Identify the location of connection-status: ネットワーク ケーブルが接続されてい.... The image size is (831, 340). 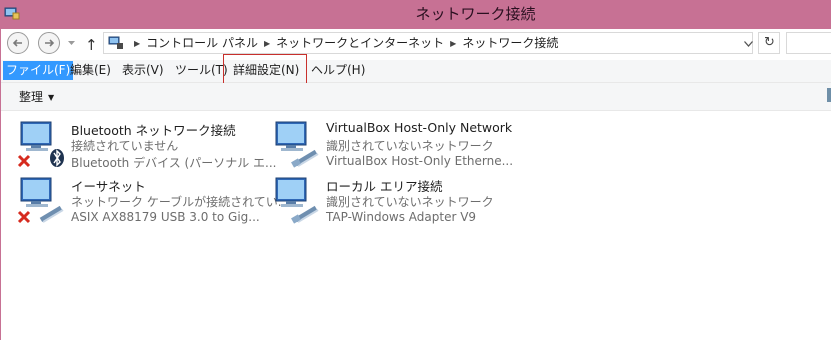
(180, 202).